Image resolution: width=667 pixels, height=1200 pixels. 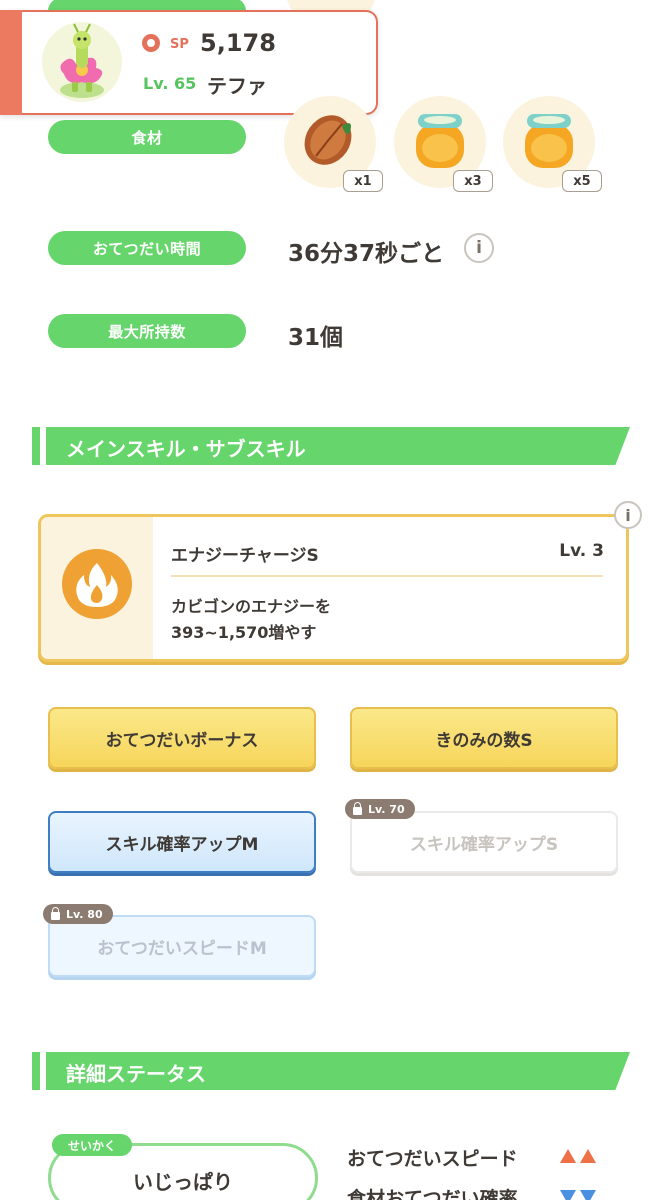 I want to click on sp-value: 5,178, so click(x=238, y=43).